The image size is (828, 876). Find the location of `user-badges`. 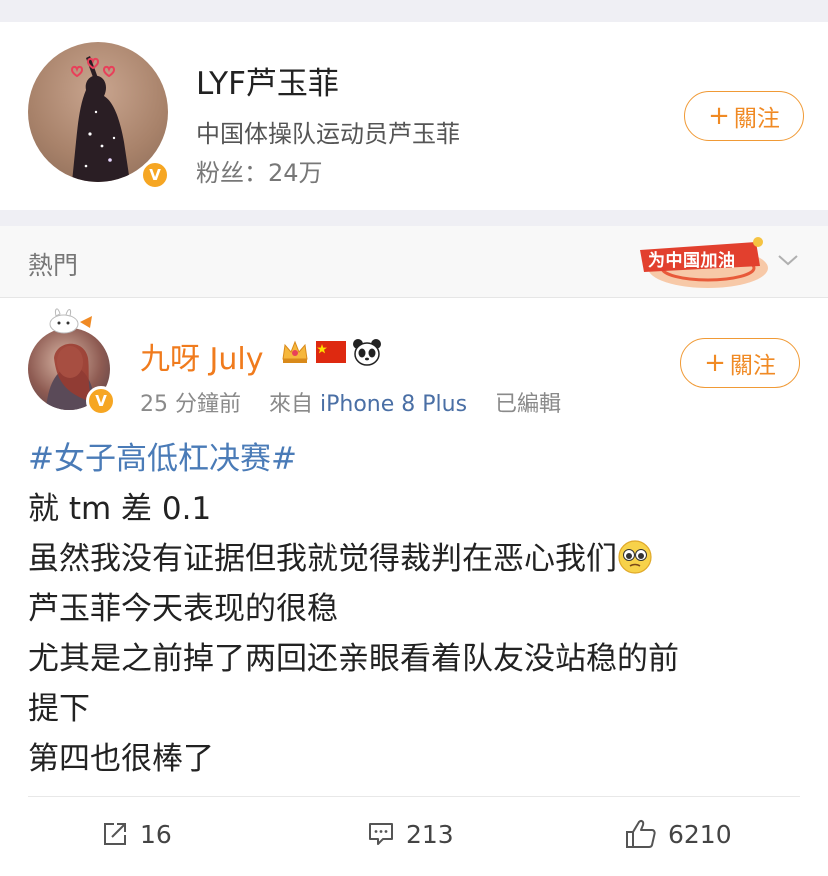

user-badges is located at coordinates (331, 352).